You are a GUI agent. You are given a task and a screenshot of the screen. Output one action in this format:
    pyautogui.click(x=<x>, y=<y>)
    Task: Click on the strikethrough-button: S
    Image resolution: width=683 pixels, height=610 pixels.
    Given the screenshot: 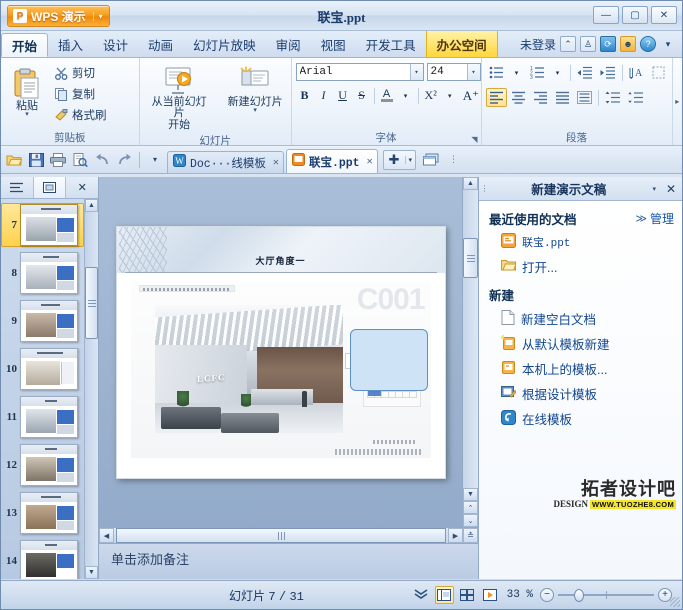 What is the action you would take?
    pyautogui.click(x=362, y=95)
    